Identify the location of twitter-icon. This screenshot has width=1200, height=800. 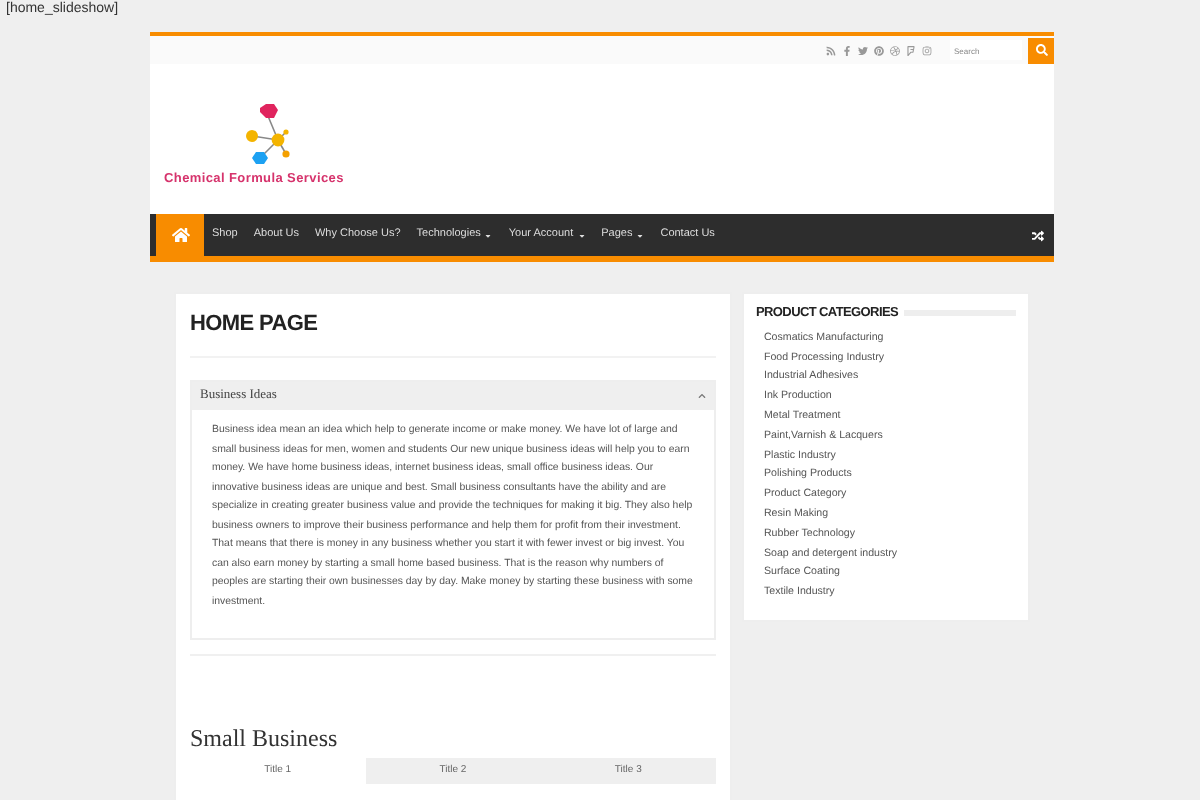
(863, 50).